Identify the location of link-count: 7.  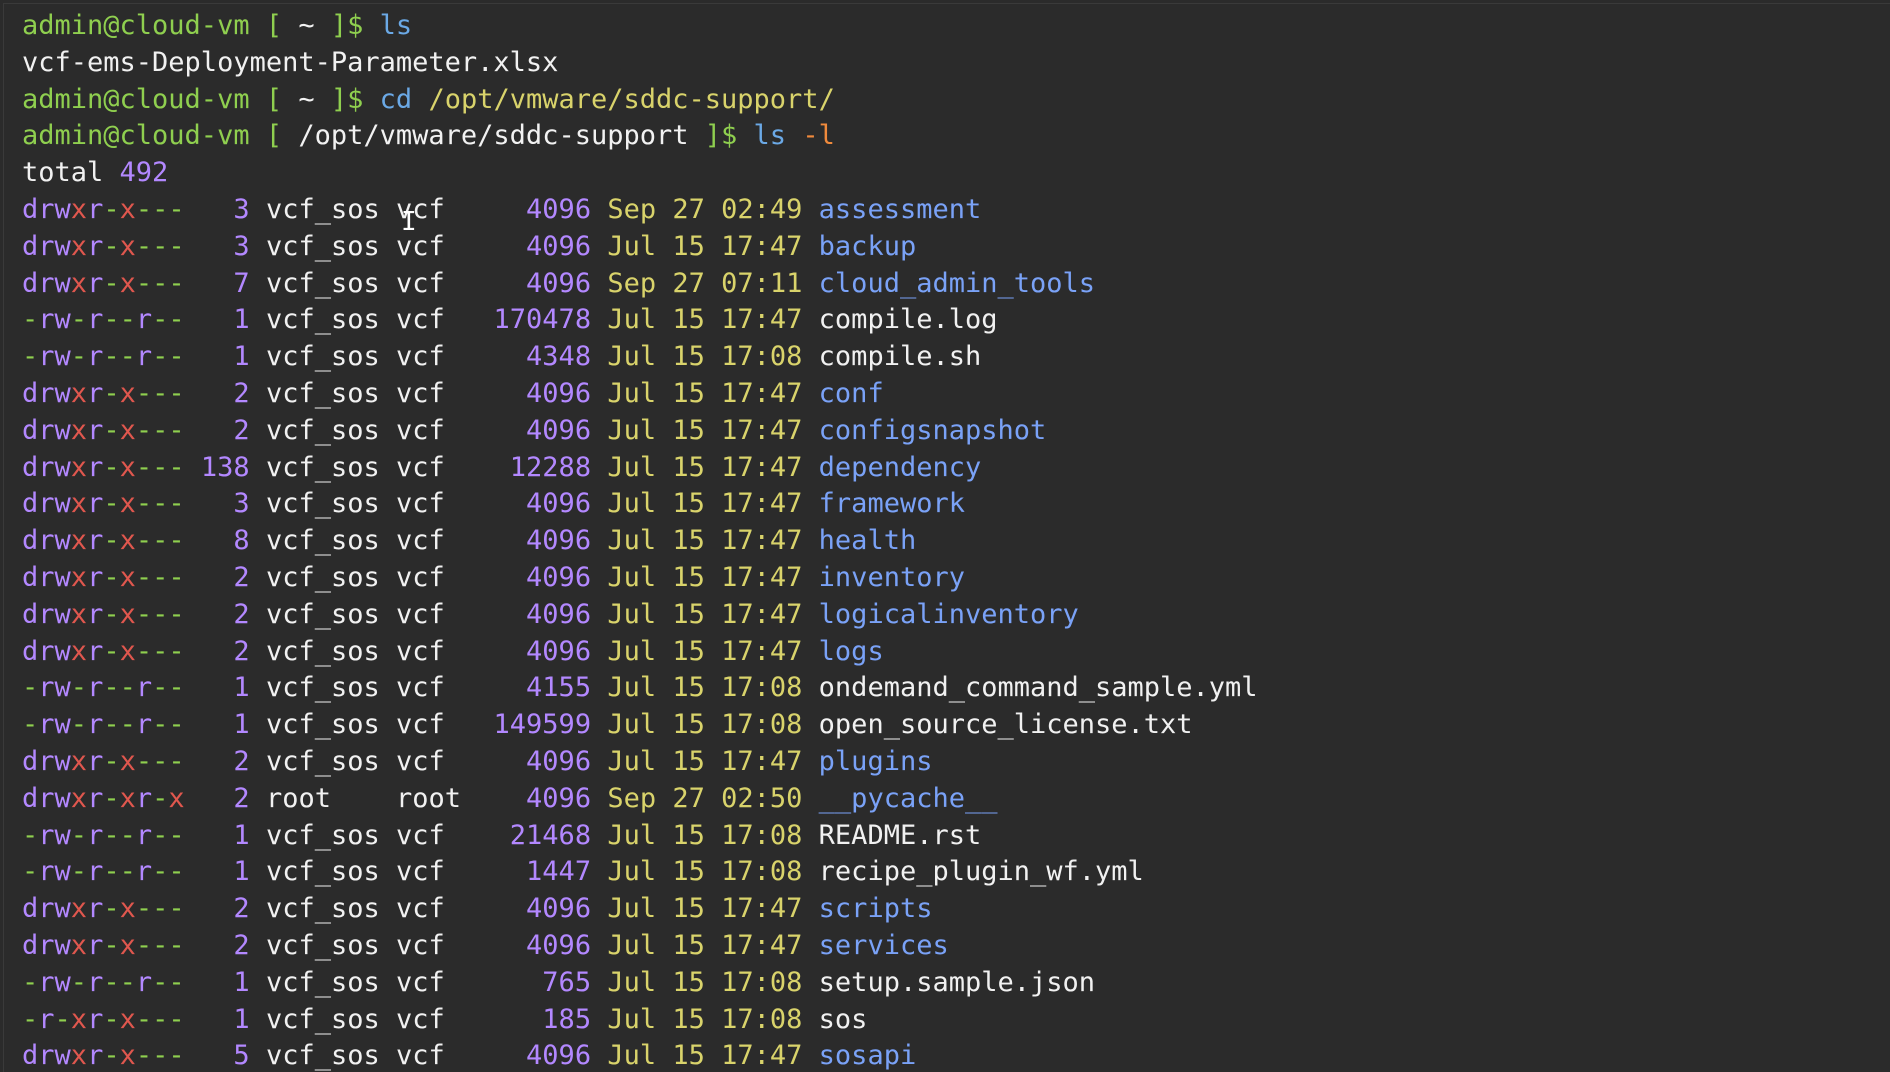
(217, 283).